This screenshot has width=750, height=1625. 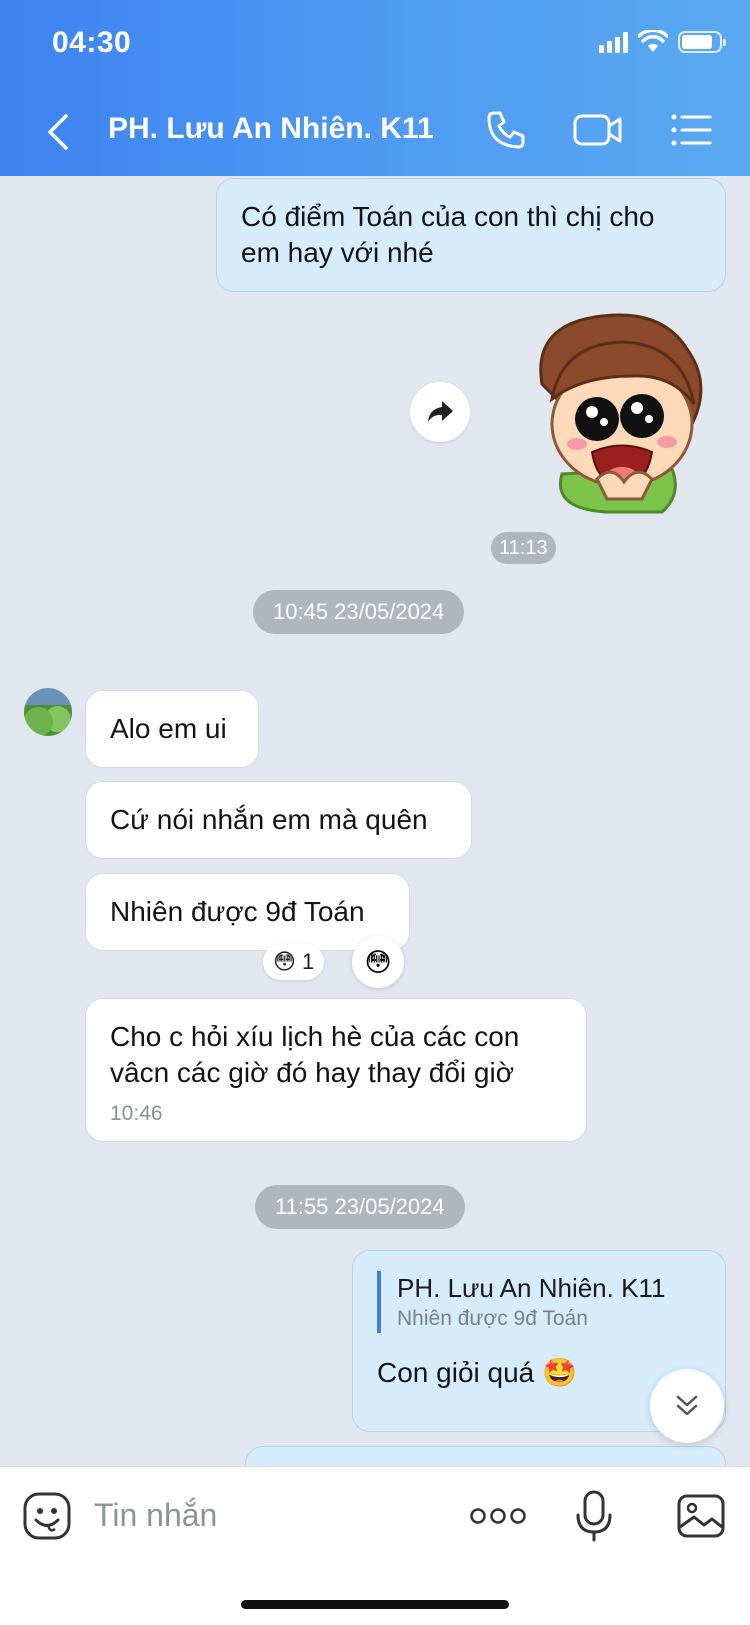 What do you see at coordinates (653, 41) in the screenshot?
I see `wifi-icon` at bounding box center [653, 41].